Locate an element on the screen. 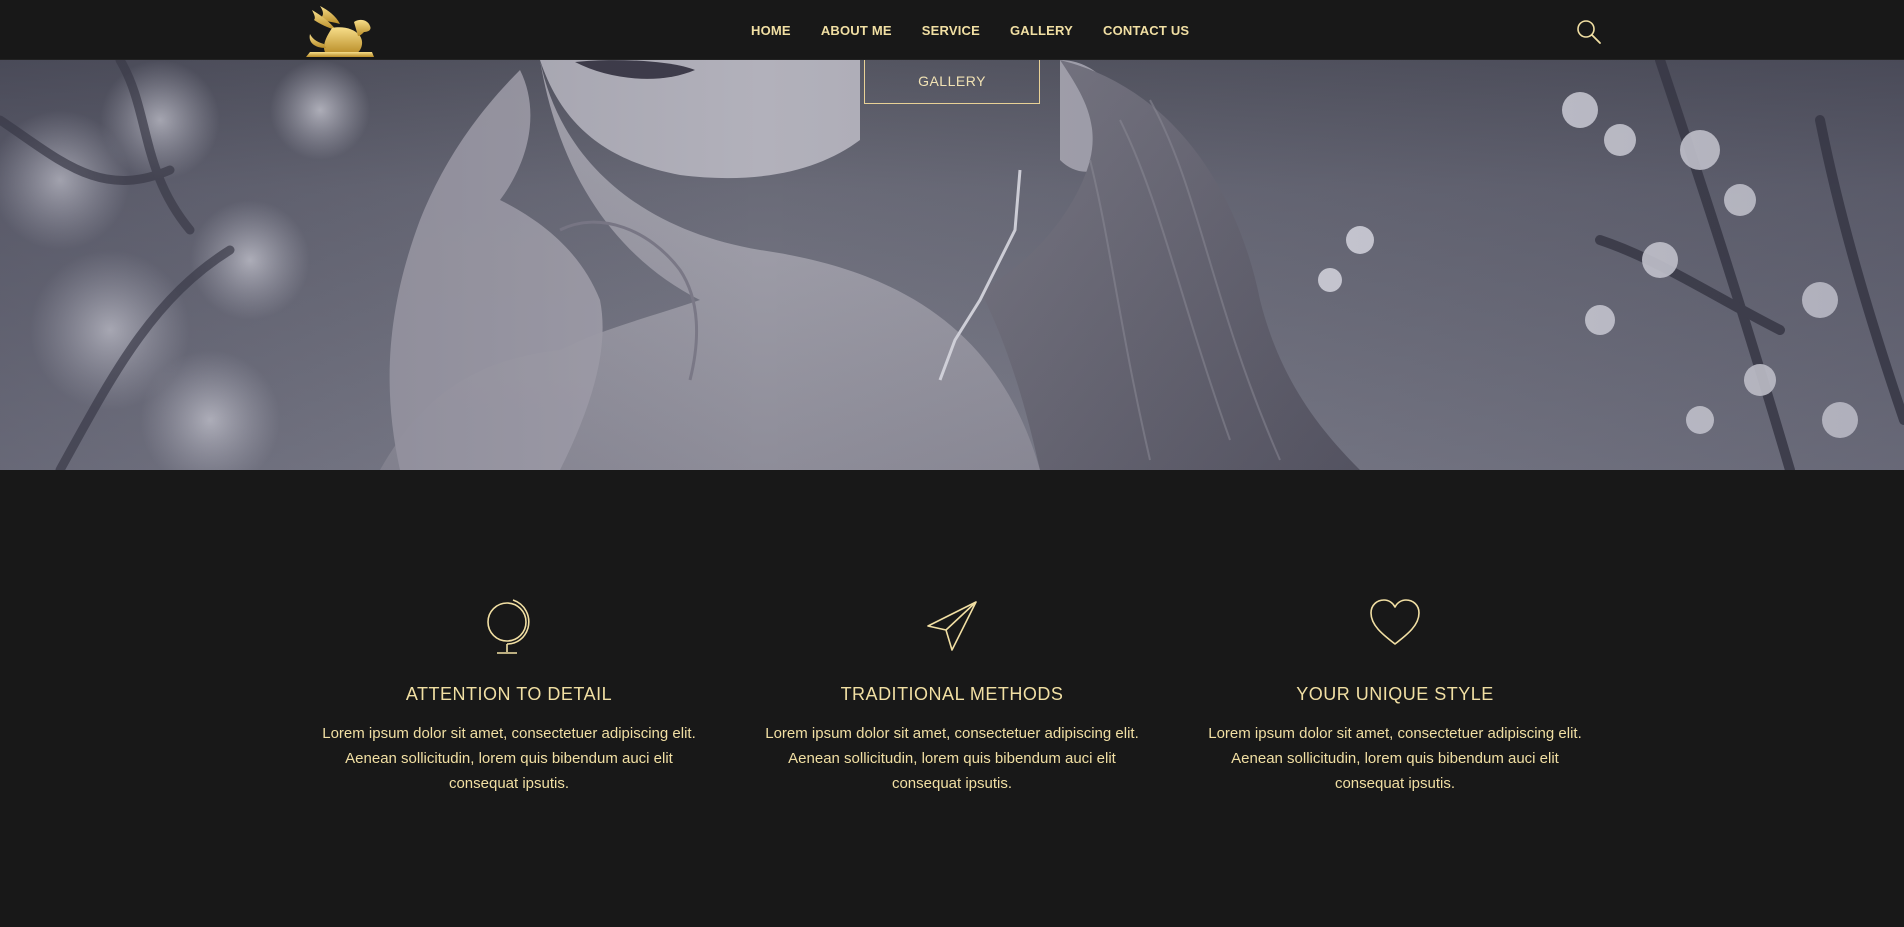 Image resolution: width=1904 pixels, height=927 pixels. feature-title: TRADITIONAL METHODS is located at coordinates (952, 694).